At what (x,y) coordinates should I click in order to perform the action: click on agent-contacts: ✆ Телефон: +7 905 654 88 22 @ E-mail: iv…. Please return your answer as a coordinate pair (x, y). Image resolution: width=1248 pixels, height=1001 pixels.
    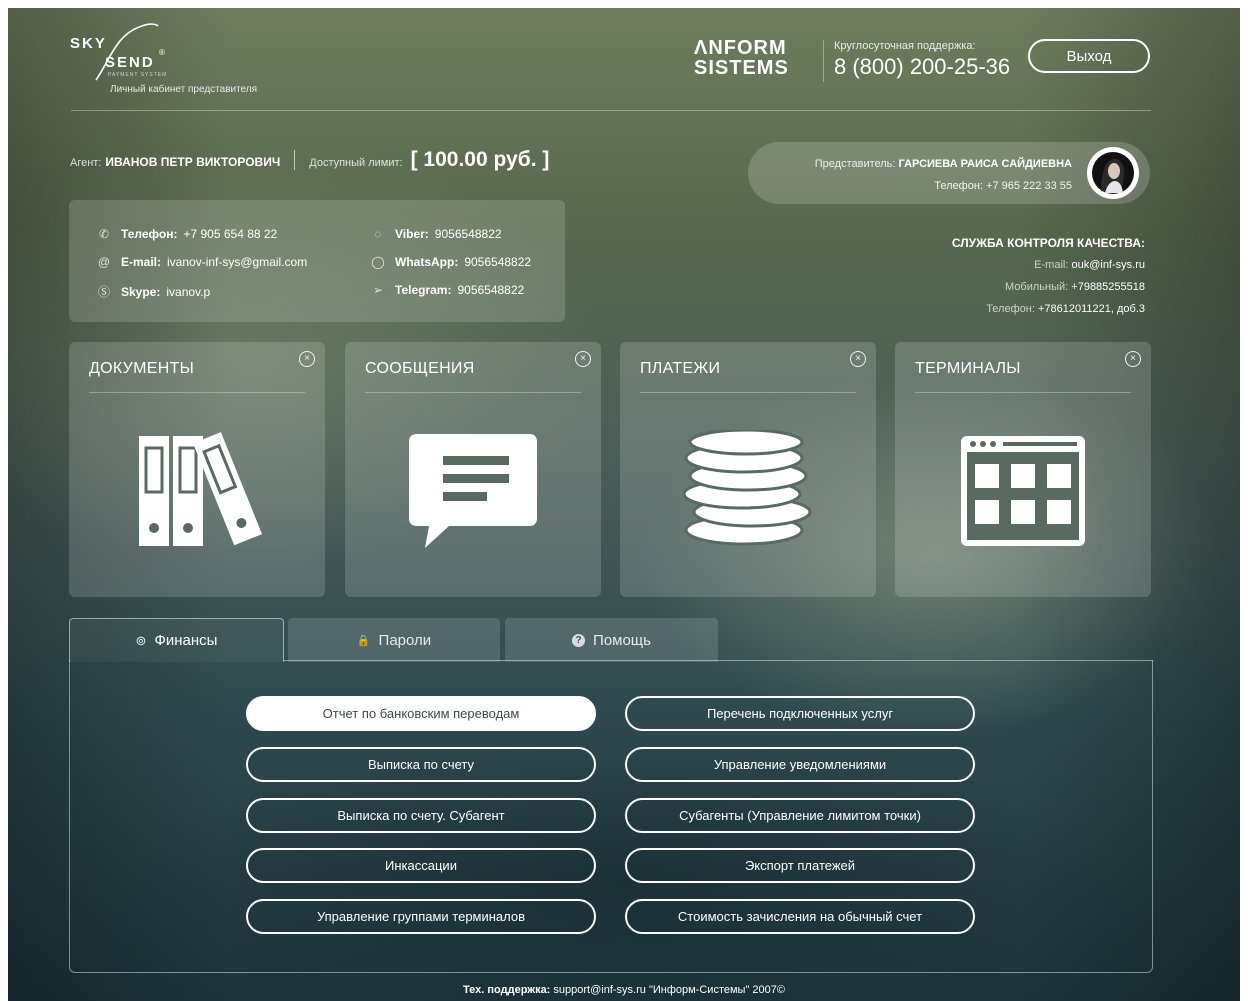
    Looking at the image, I should click on (317, 261).